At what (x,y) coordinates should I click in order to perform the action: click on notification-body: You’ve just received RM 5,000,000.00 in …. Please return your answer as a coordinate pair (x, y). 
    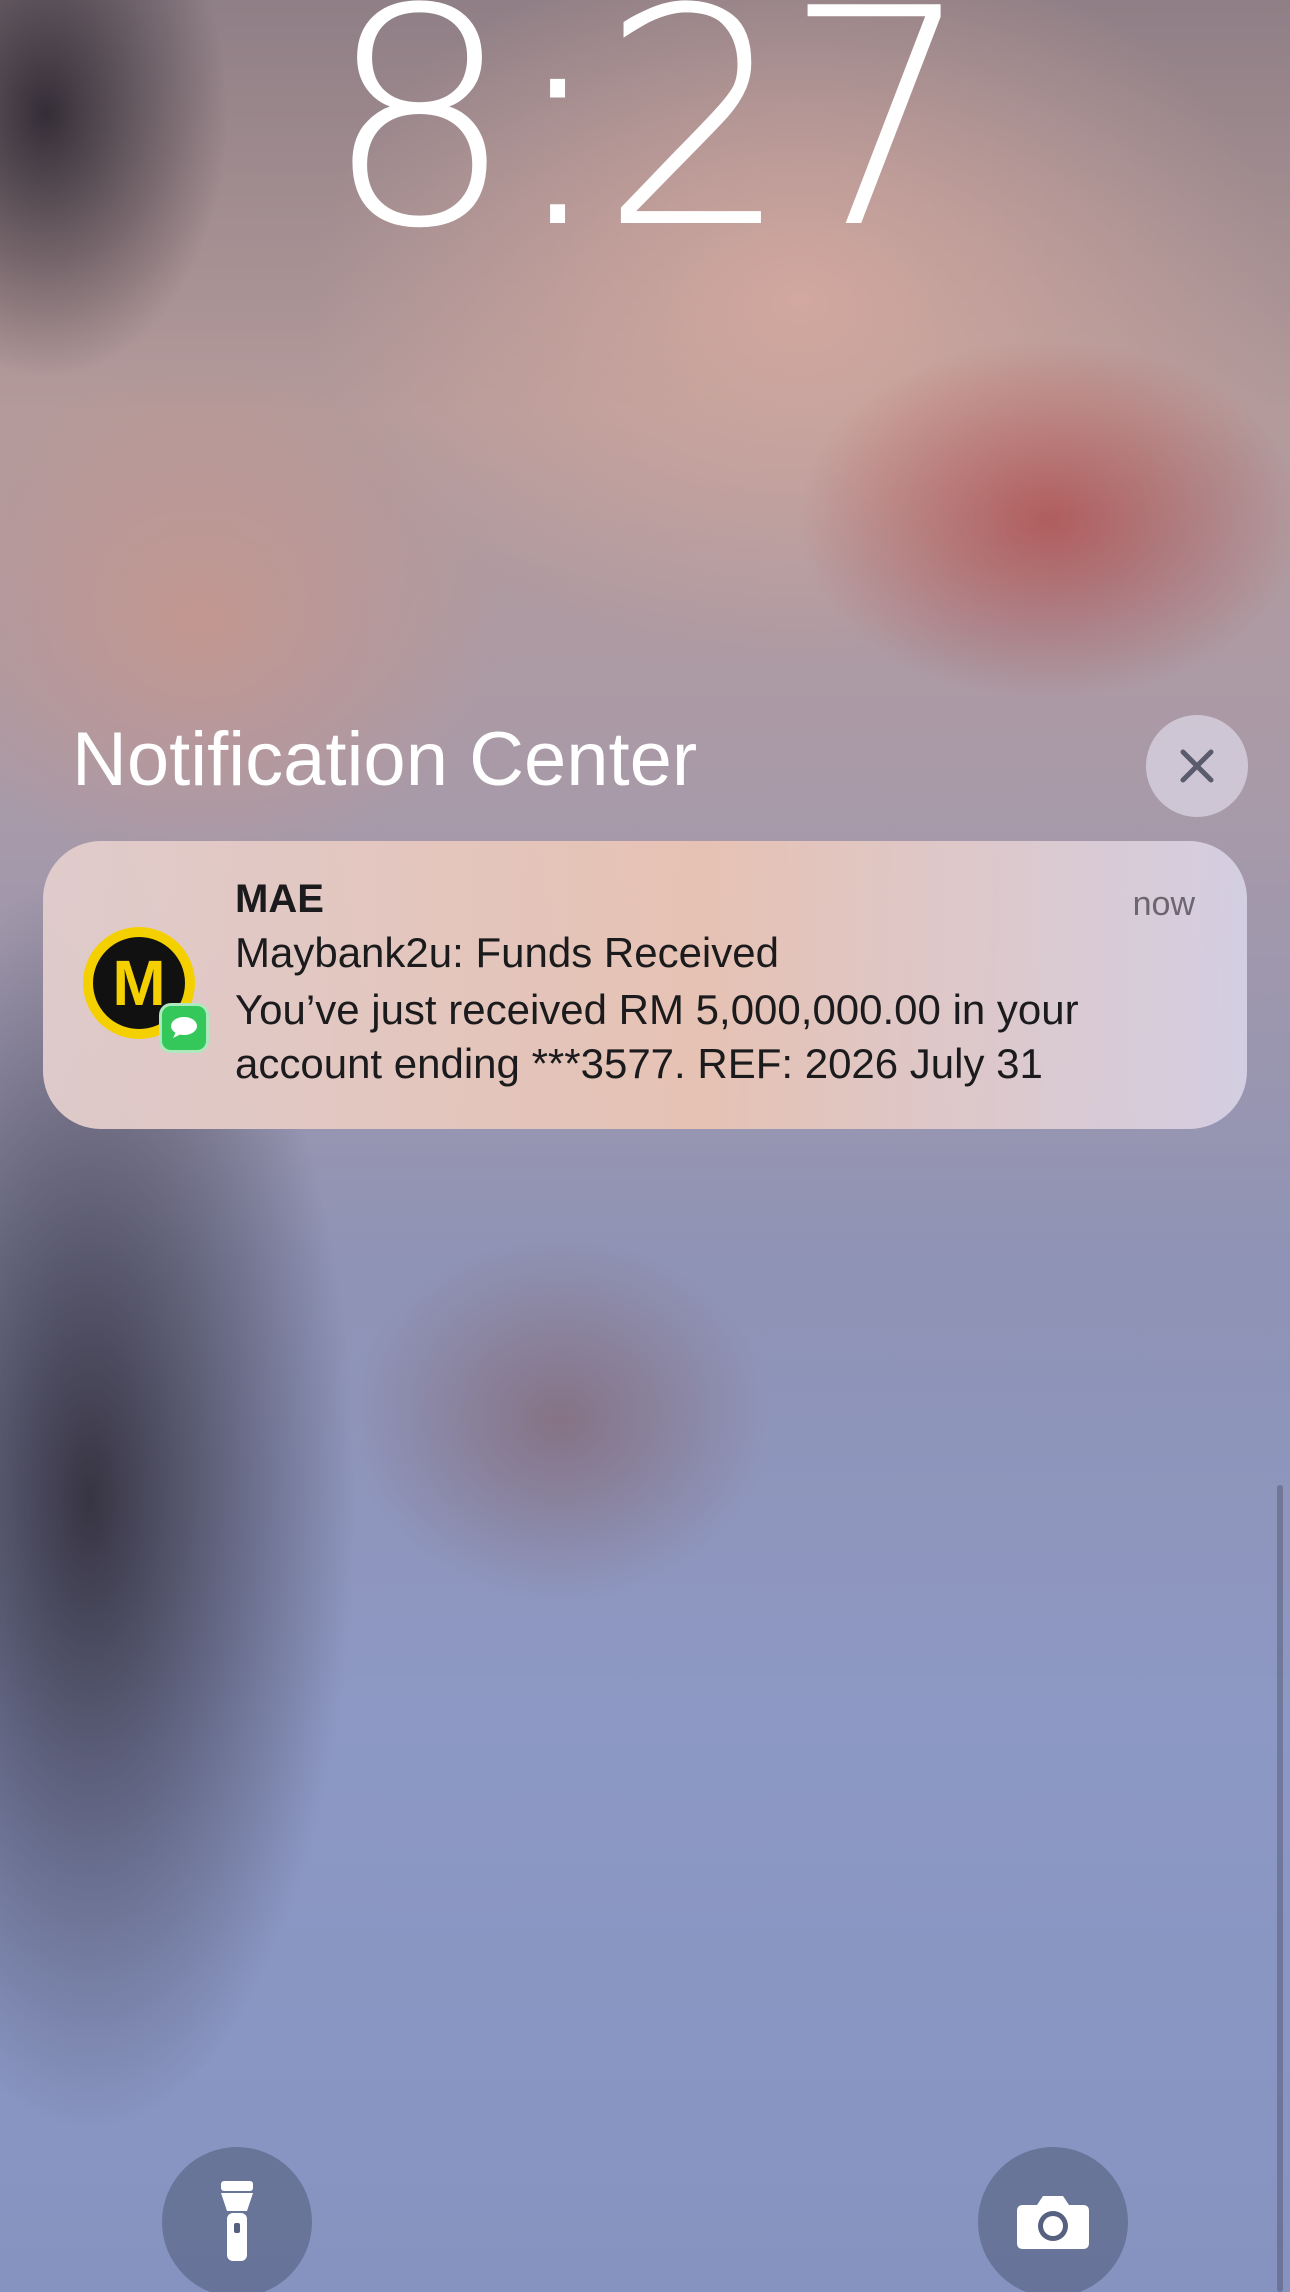
    Looking at the image, I should click on (657, 1036).